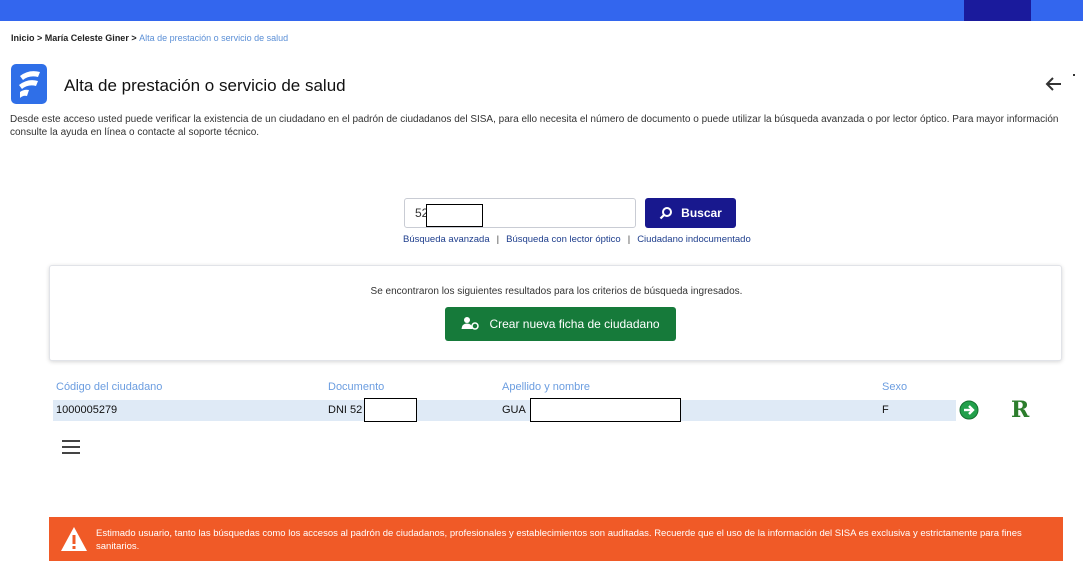 This screenshot has width=1083, height=561. Describe the element at coordinates (514, 410) in the screenshot. I see `cell-name: GUA` at that location.